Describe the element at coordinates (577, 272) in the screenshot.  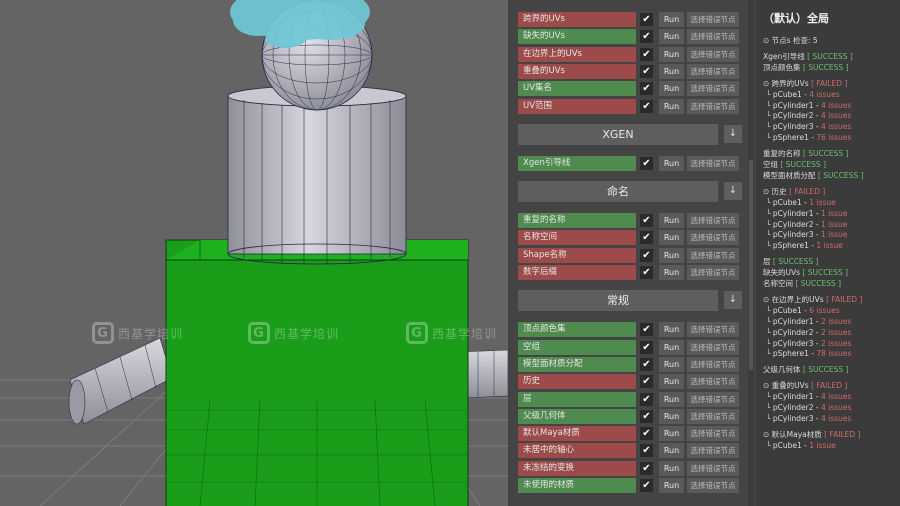
I see `check-label: 数字后缀` at that location.